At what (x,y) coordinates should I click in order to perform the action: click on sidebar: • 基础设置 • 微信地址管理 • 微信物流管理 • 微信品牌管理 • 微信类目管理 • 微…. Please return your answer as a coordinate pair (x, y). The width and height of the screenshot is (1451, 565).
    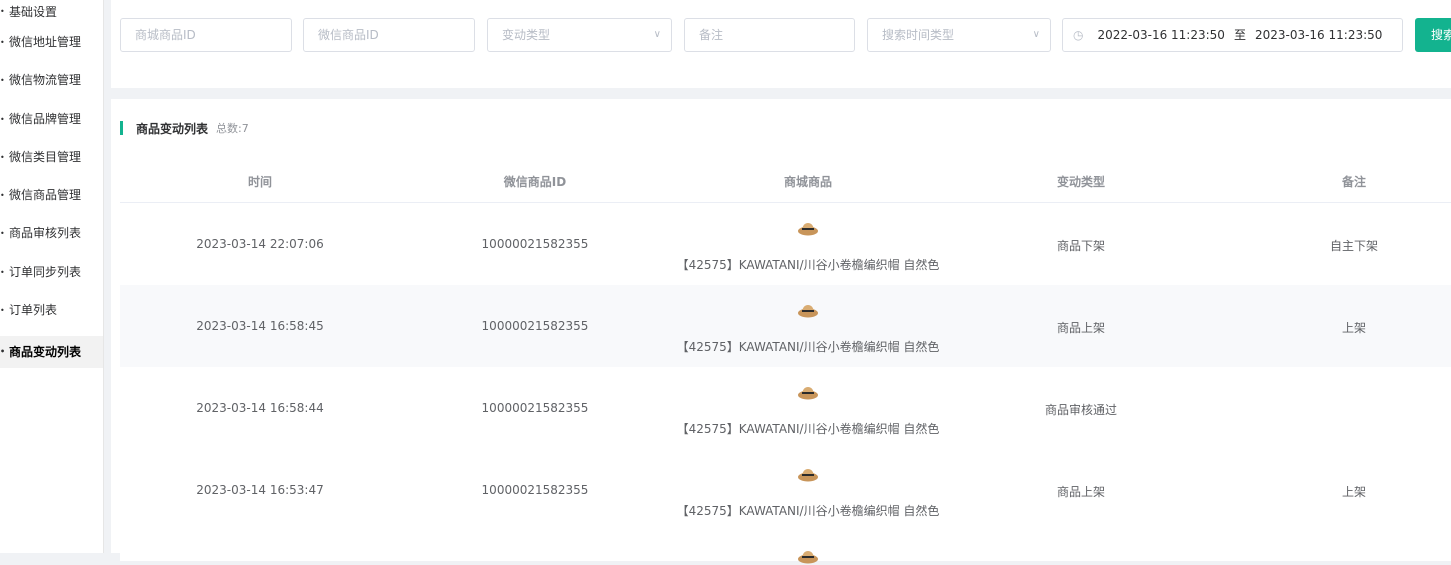
    Looking at the image, I should click on (52, 276).